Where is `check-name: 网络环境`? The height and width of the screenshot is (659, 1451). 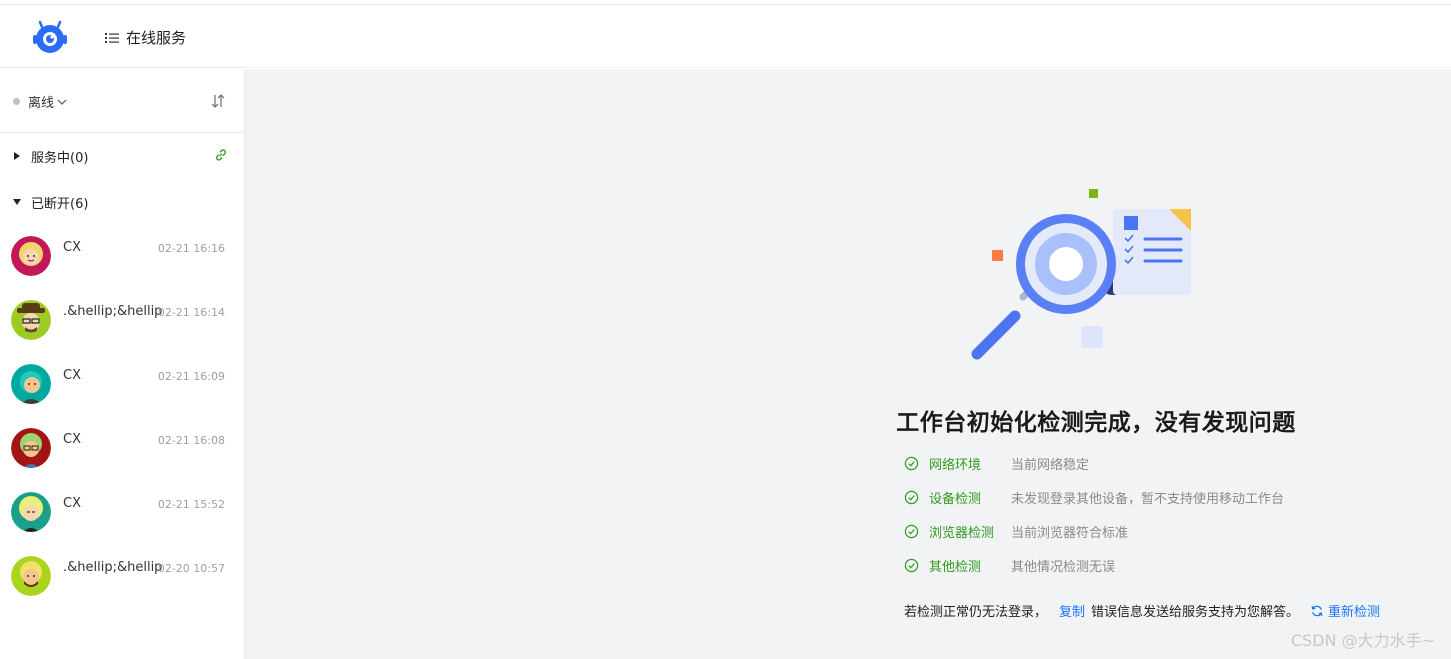 check-name: 网络环境 is located at coordinates (955, 465).